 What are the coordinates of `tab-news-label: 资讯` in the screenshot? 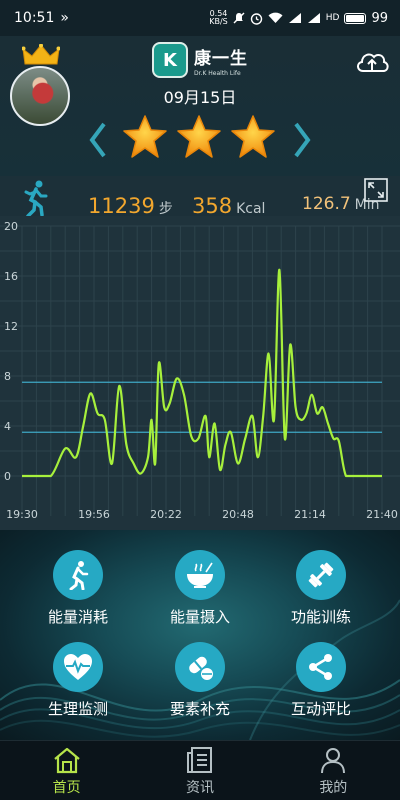 It's located at (199, 787).